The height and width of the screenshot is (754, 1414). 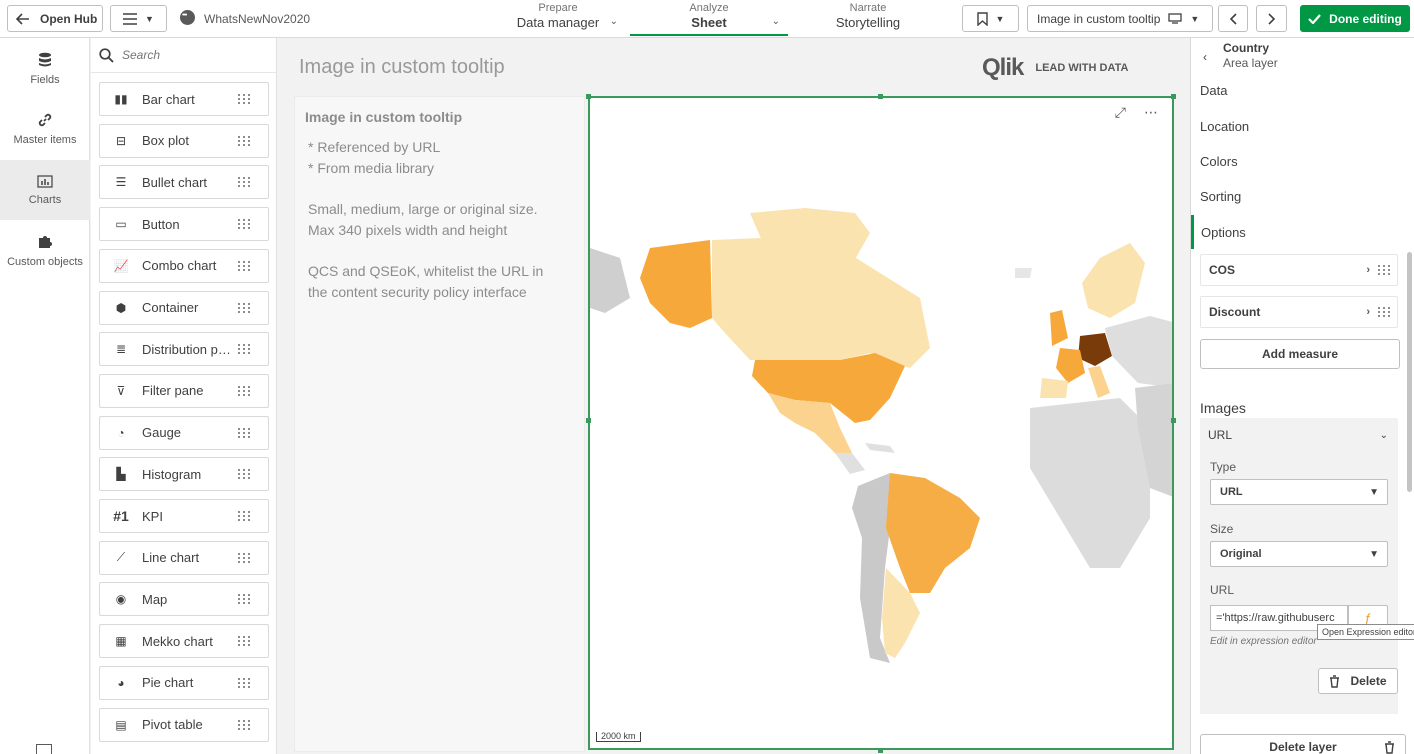 I want to click on nav-charts: Charts, so click(x=45, y=190).